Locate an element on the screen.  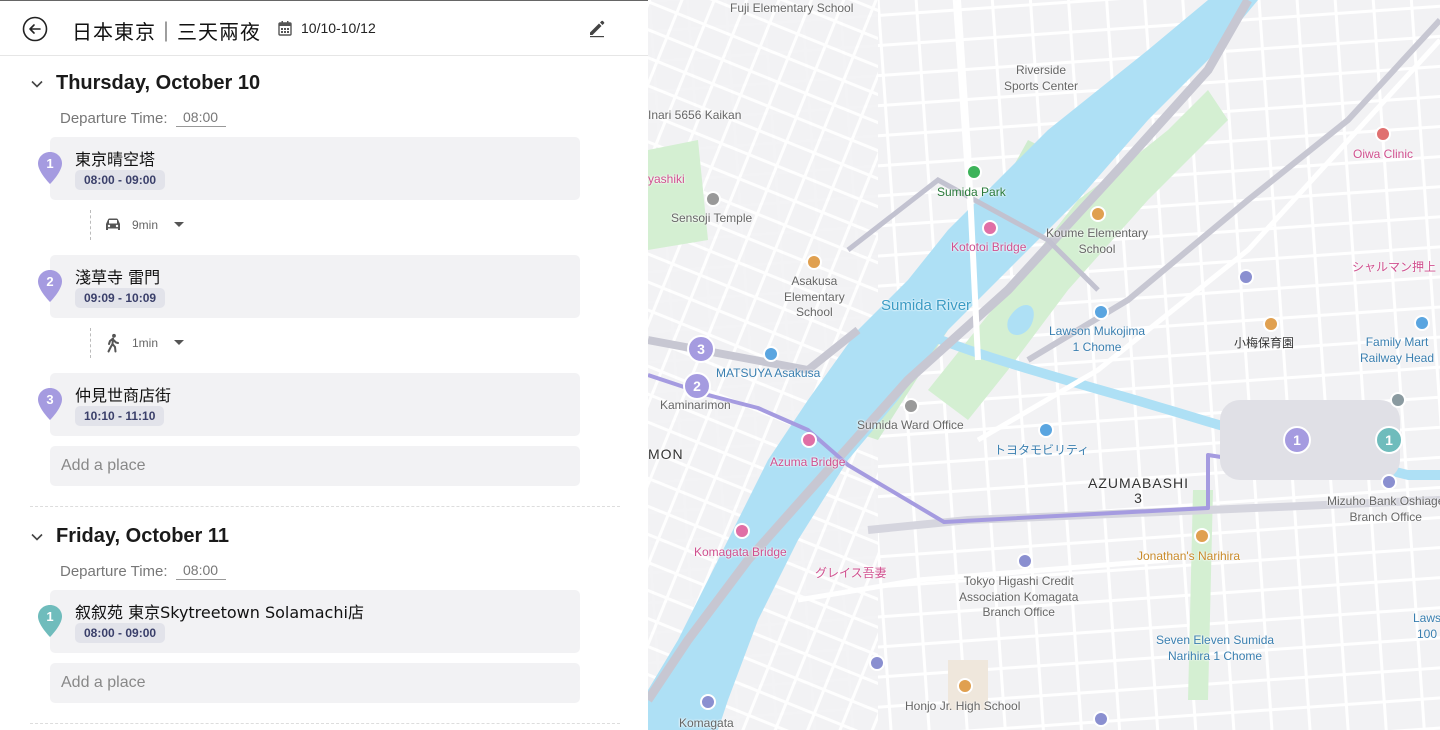
stop-name: 仲見世商店街 is located at coordinates (123, 395).